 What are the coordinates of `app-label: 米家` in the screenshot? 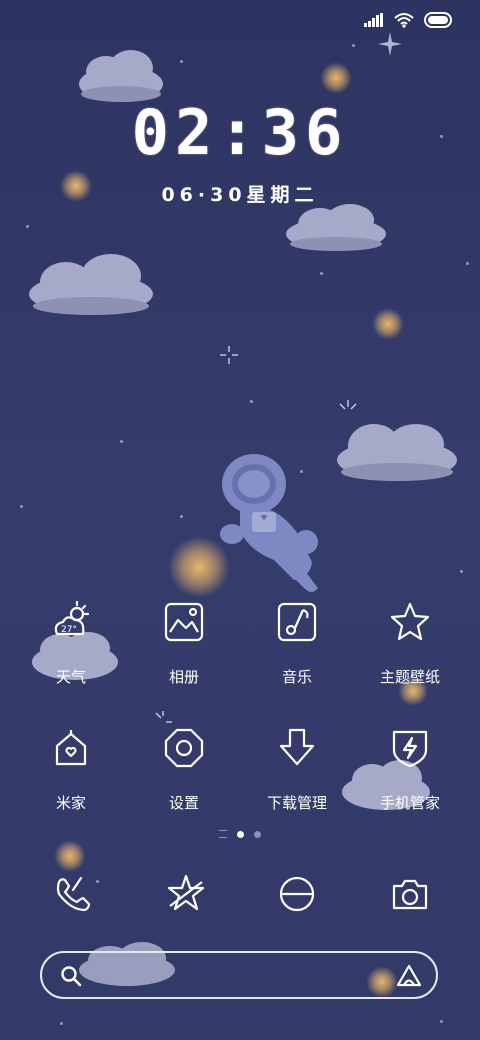 It's located at (70, 803).